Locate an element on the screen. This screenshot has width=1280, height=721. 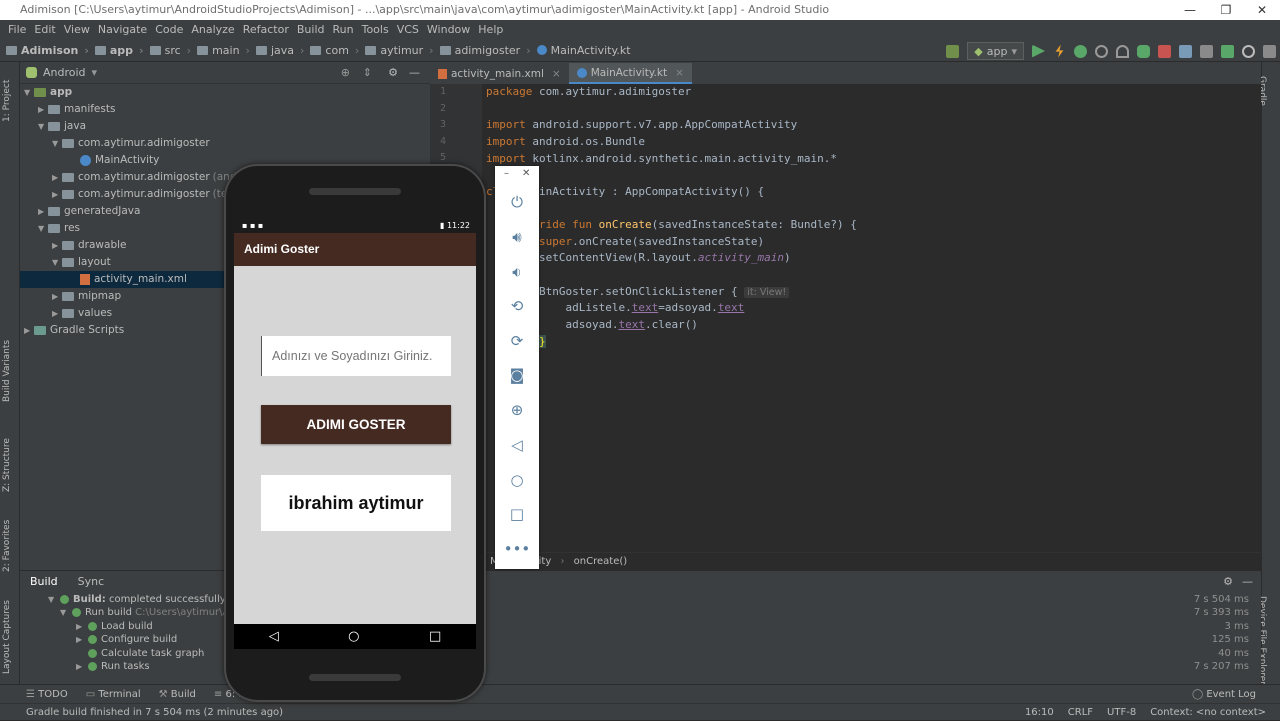
crumb-main: main is located at coordinates (225, 50).